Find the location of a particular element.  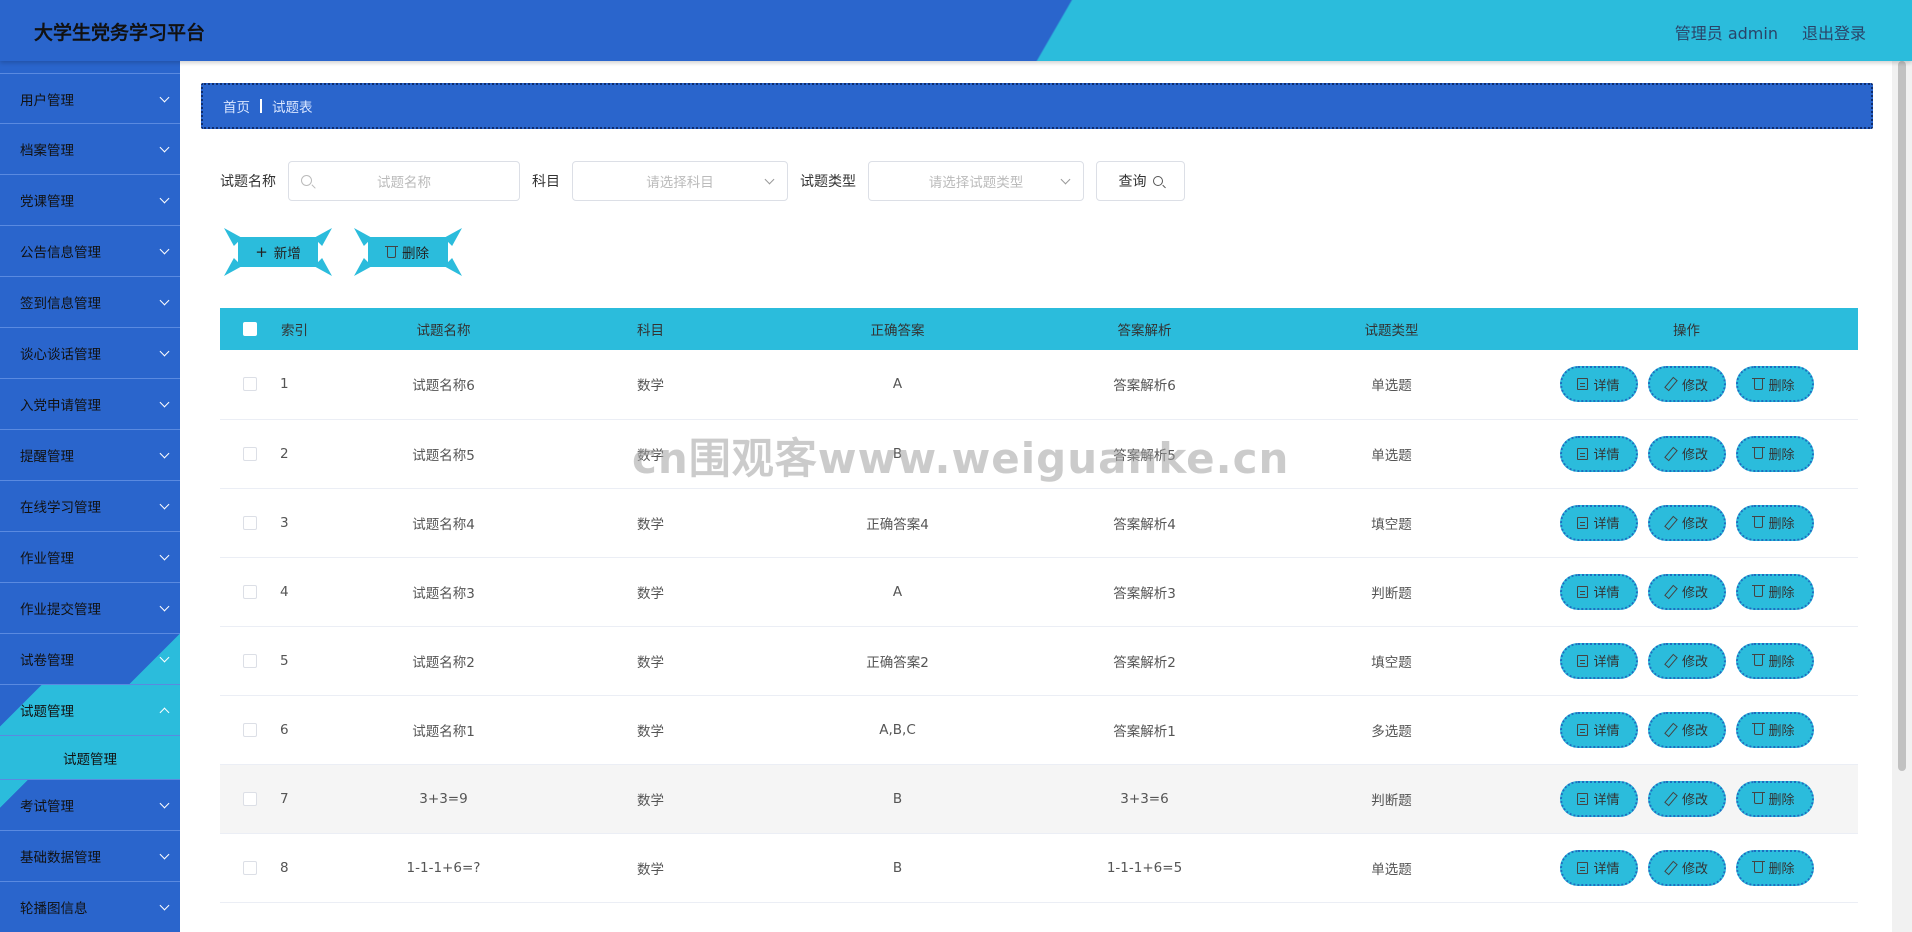

sidebar-item-homework: 作业管理 is located at coordinates (90, 557).